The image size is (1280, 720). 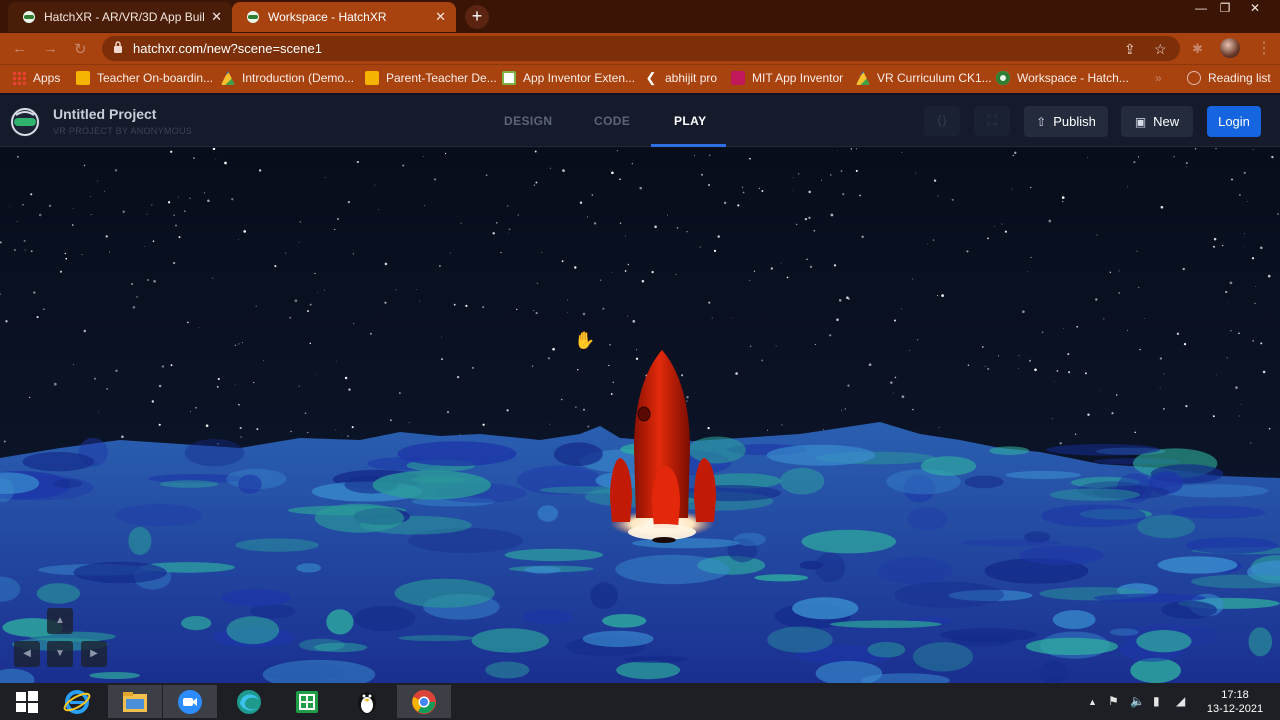 What do you see at coordinates (25, 122) in the screenshot?
I see `hatchxr-logo-icon` at bounding box center [25, 122].